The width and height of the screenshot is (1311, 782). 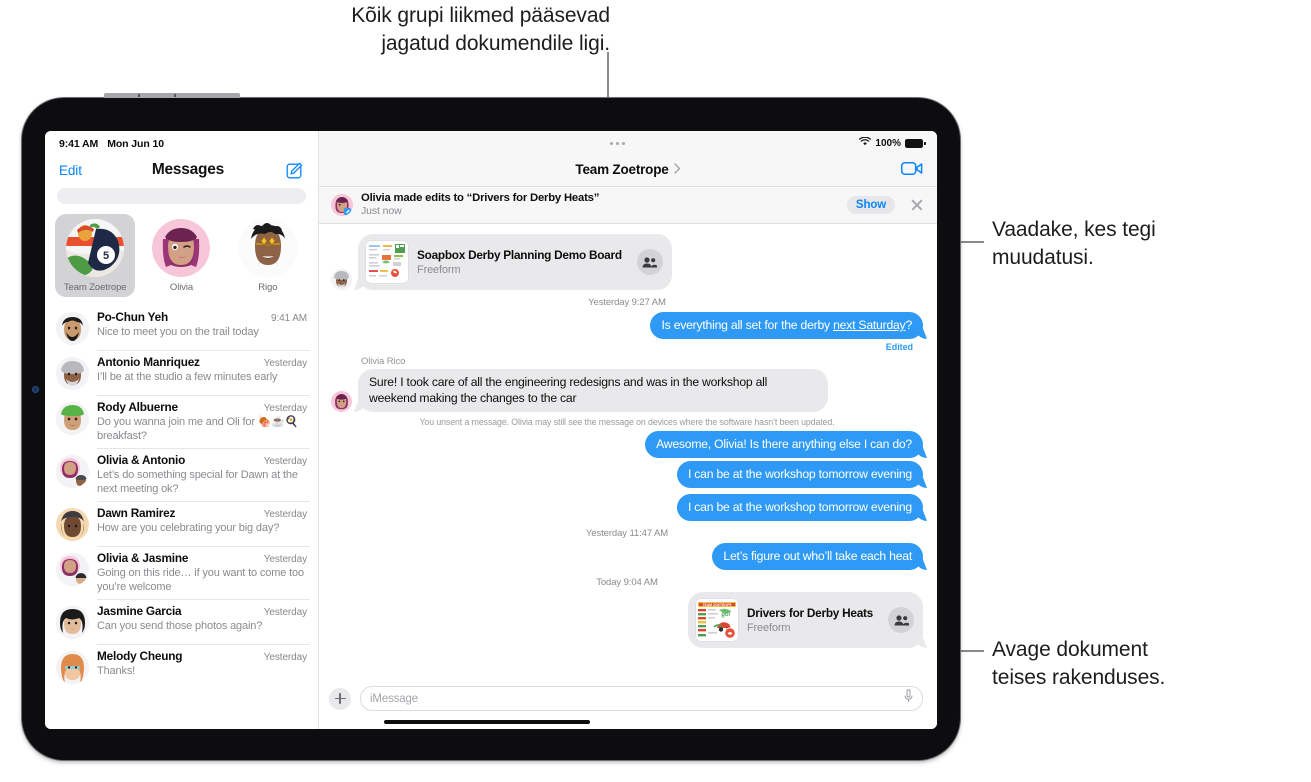 I want to click on conversation-name: Po-Chun Yeh, so click(x=132, y=317).